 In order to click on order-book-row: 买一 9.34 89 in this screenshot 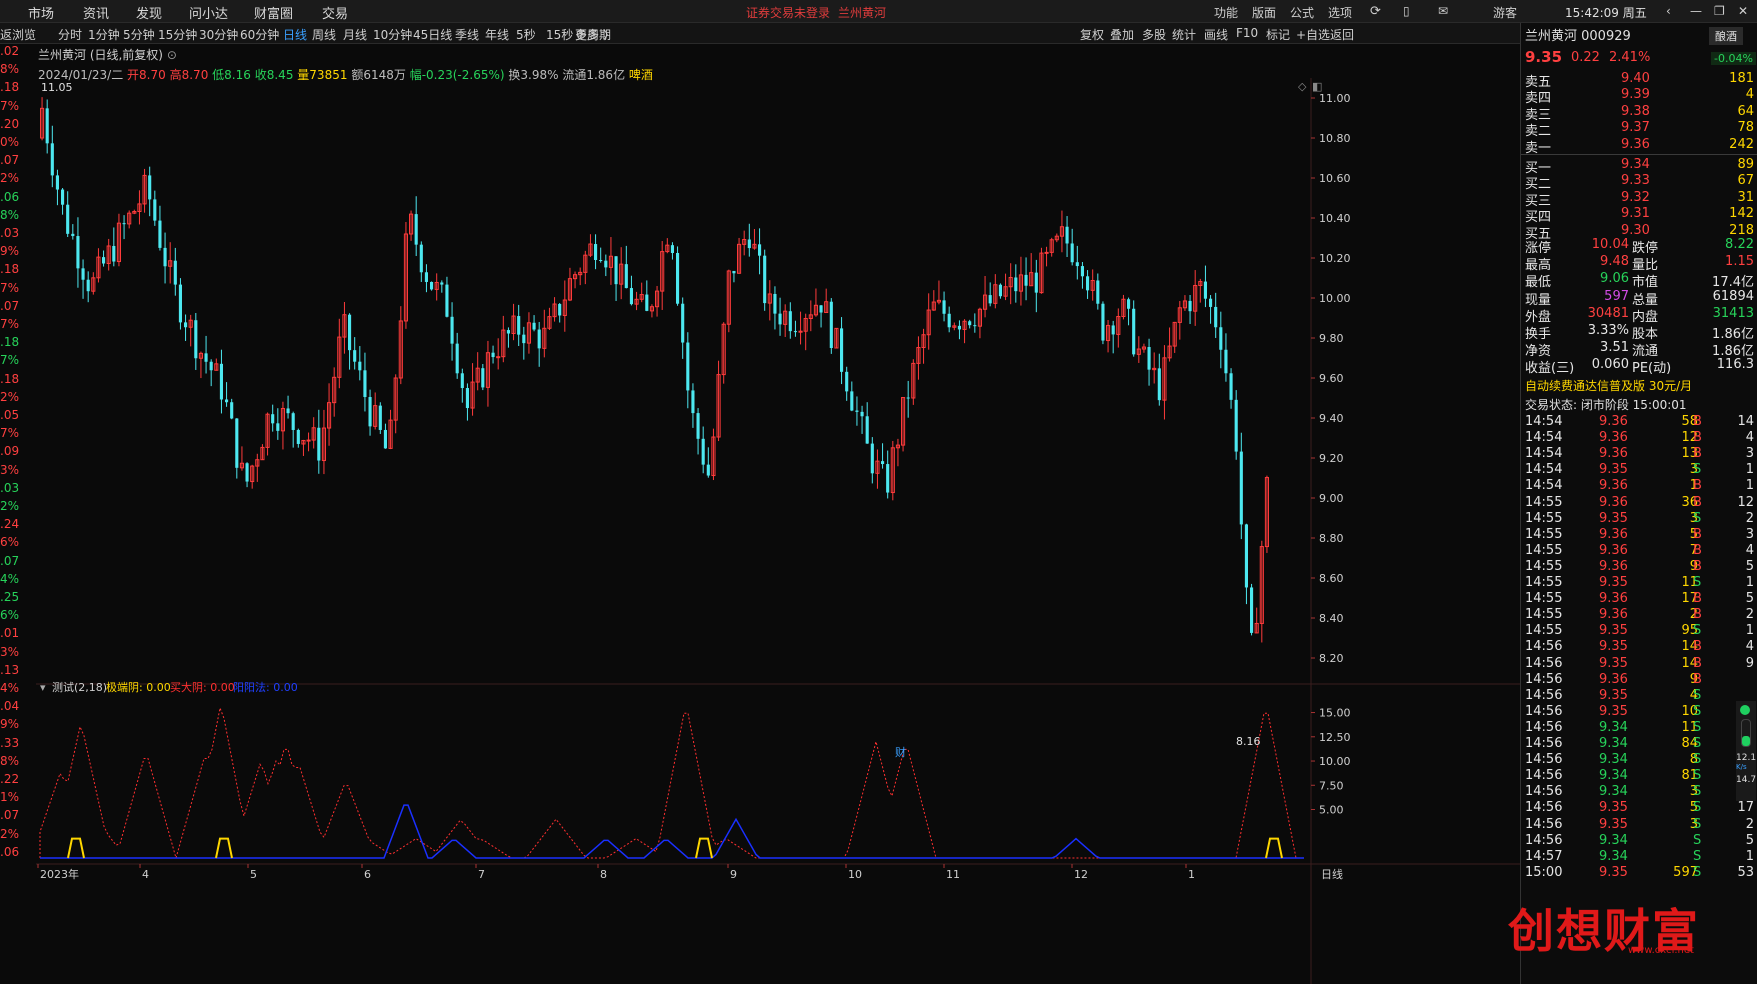, I will do `click(1639, 166)`.